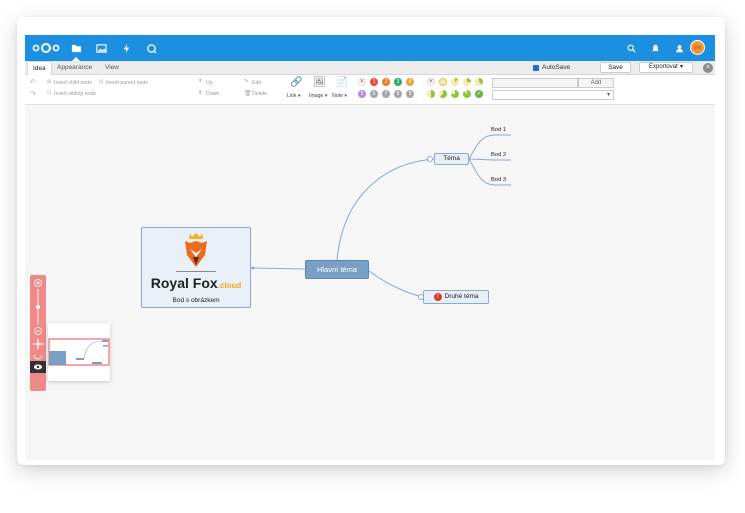 The image size is (745, 513). What do you see at coordinates (196, 300) in the screenshot?
I see `image-node-caption: Bod s obrázkem` at bounding box center [196, 300].